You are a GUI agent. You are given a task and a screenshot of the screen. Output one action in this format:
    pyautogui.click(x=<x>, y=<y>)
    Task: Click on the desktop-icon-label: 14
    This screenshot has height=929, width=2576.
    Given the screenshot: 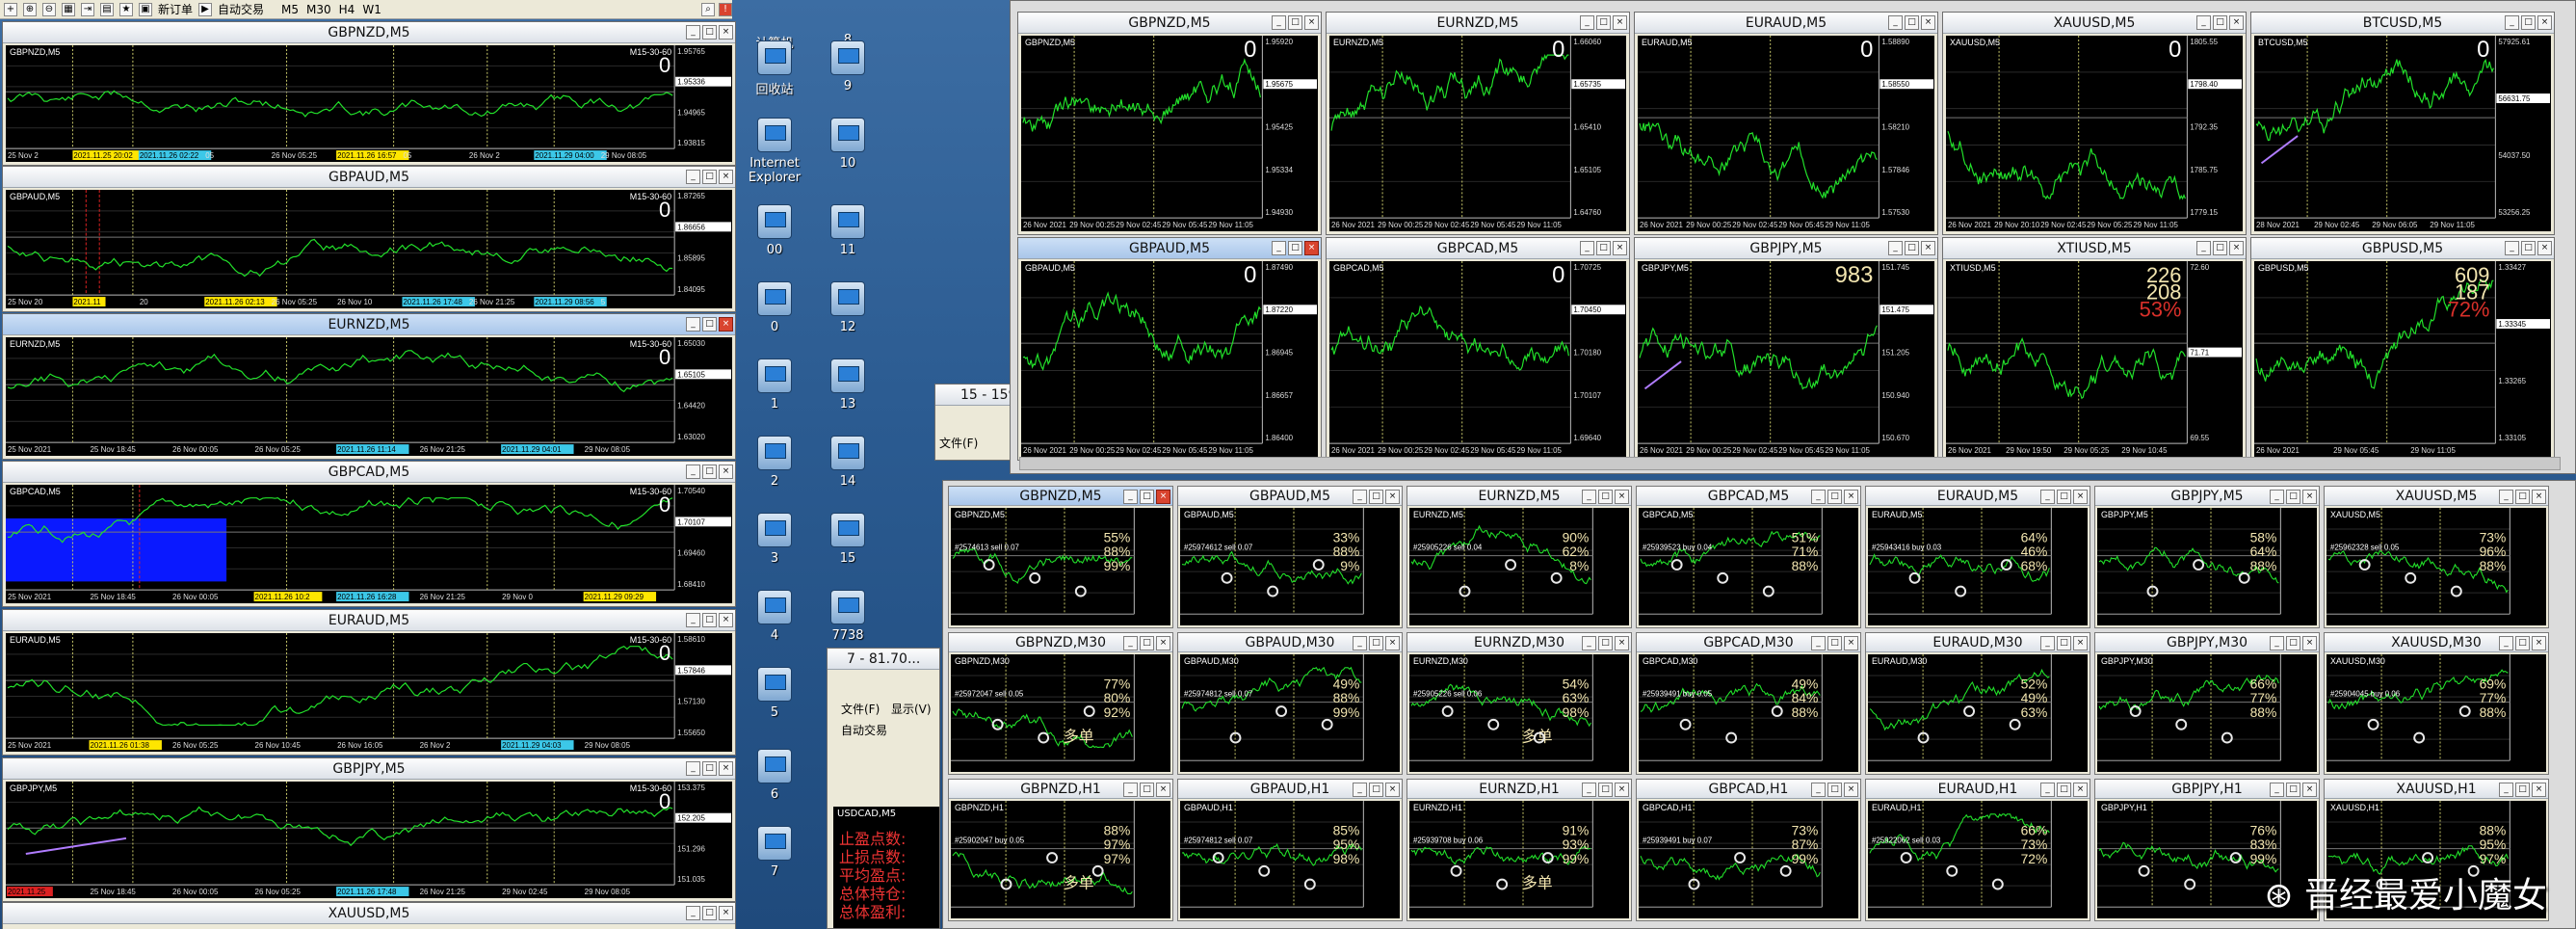 What is the action you would take?
    pyautogui.click(x=847, y=481)
    